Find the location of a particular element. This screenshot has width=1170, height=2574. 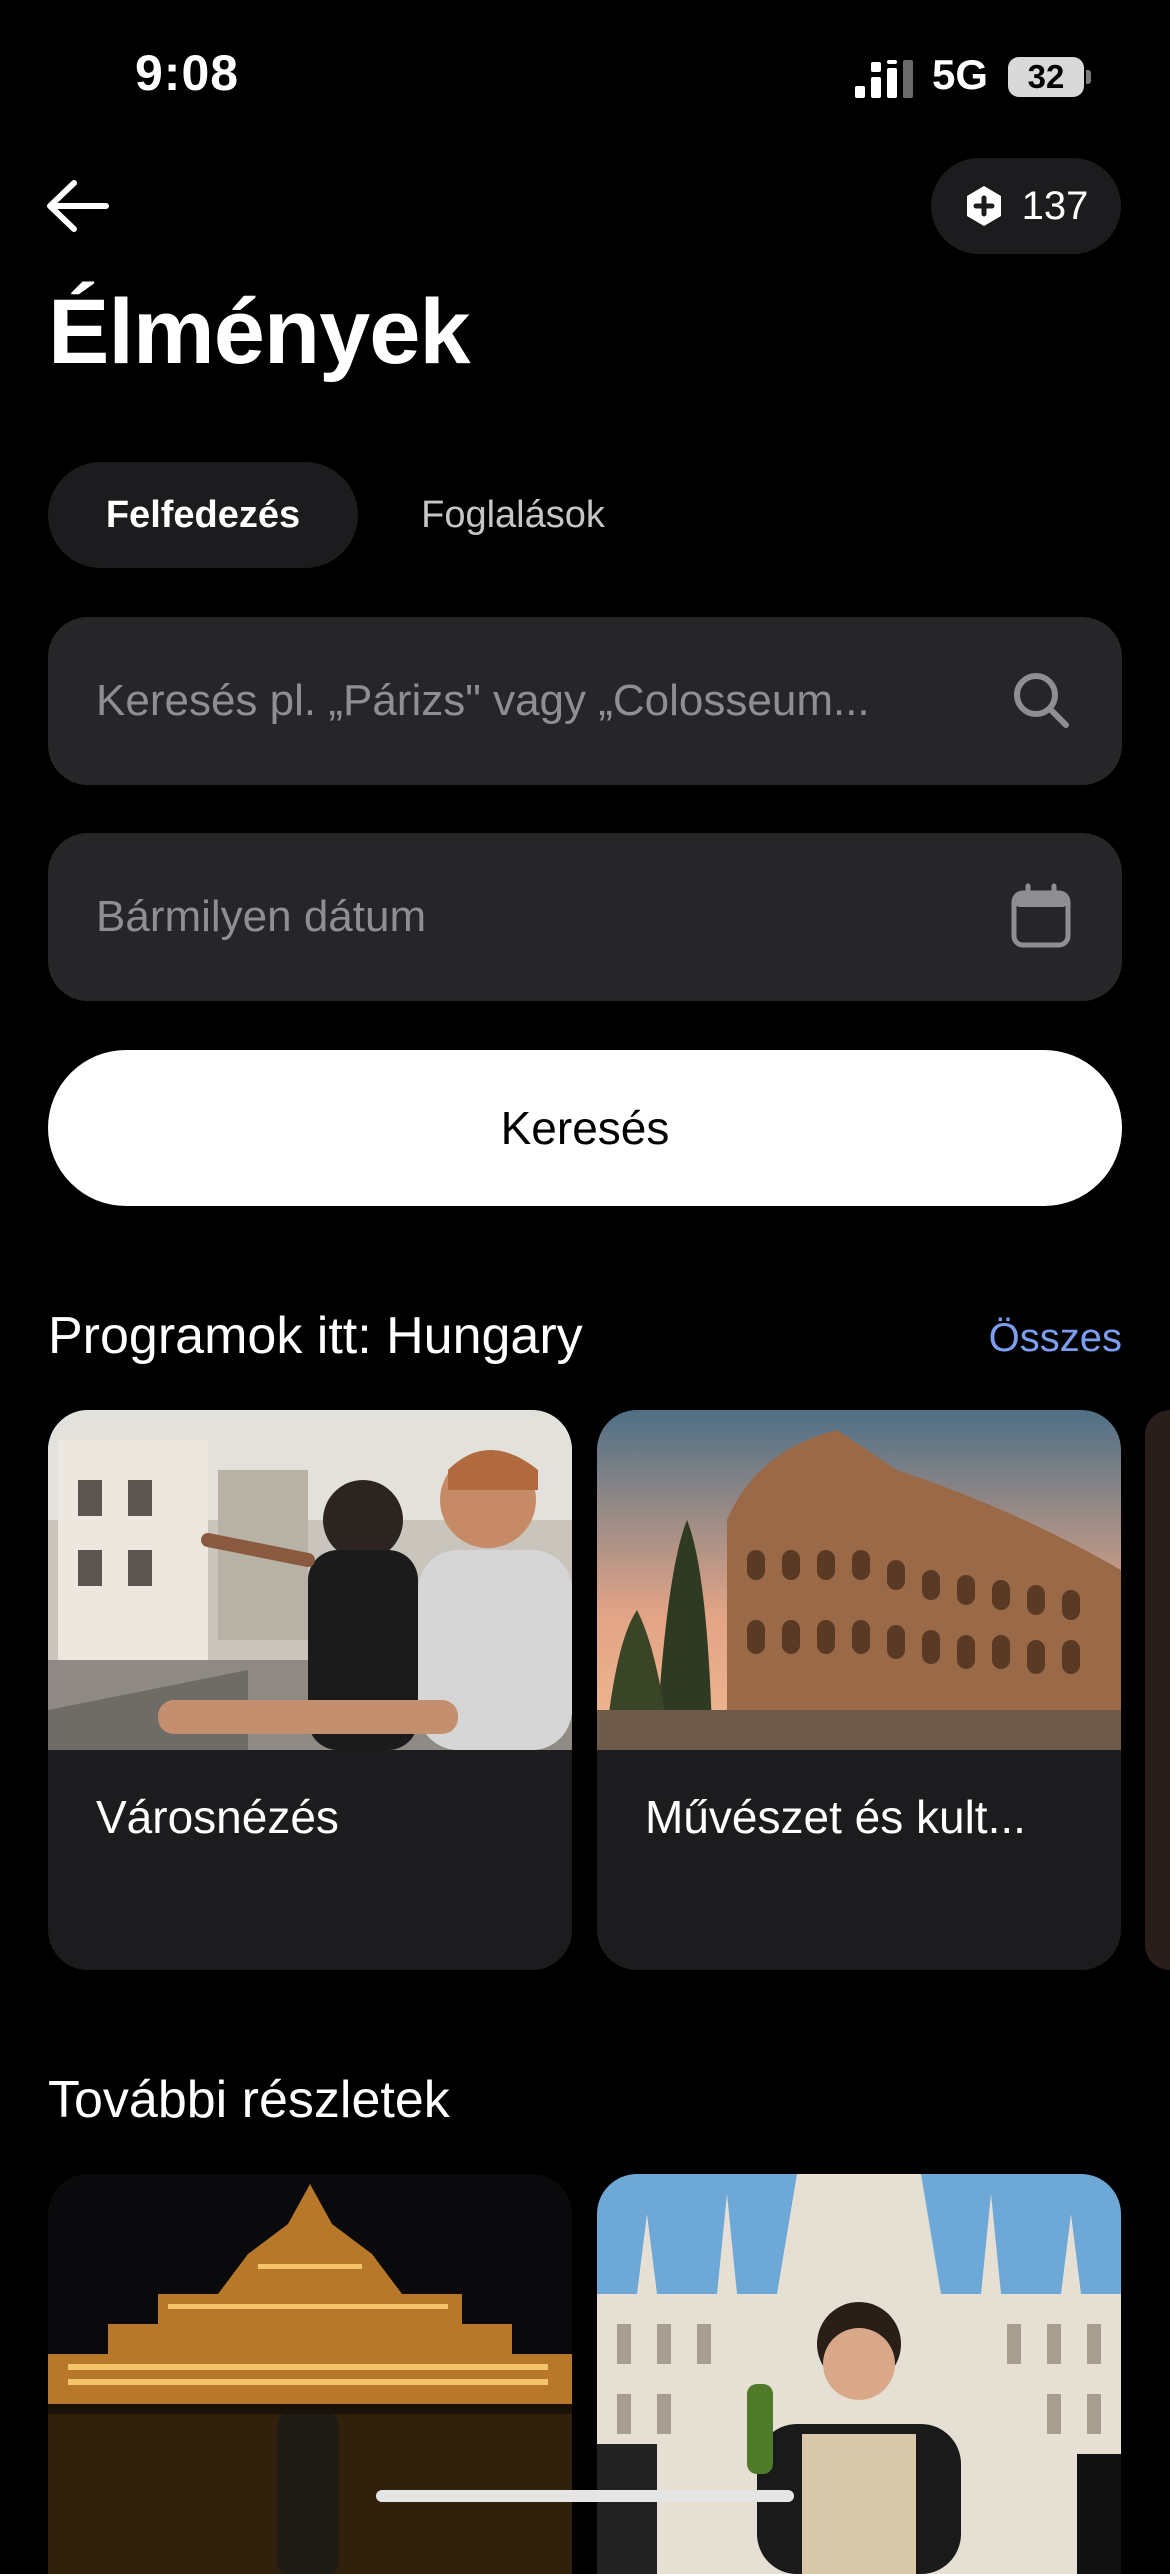

card-sightseeing: Városnézés is located at coordinates (310, 1690).